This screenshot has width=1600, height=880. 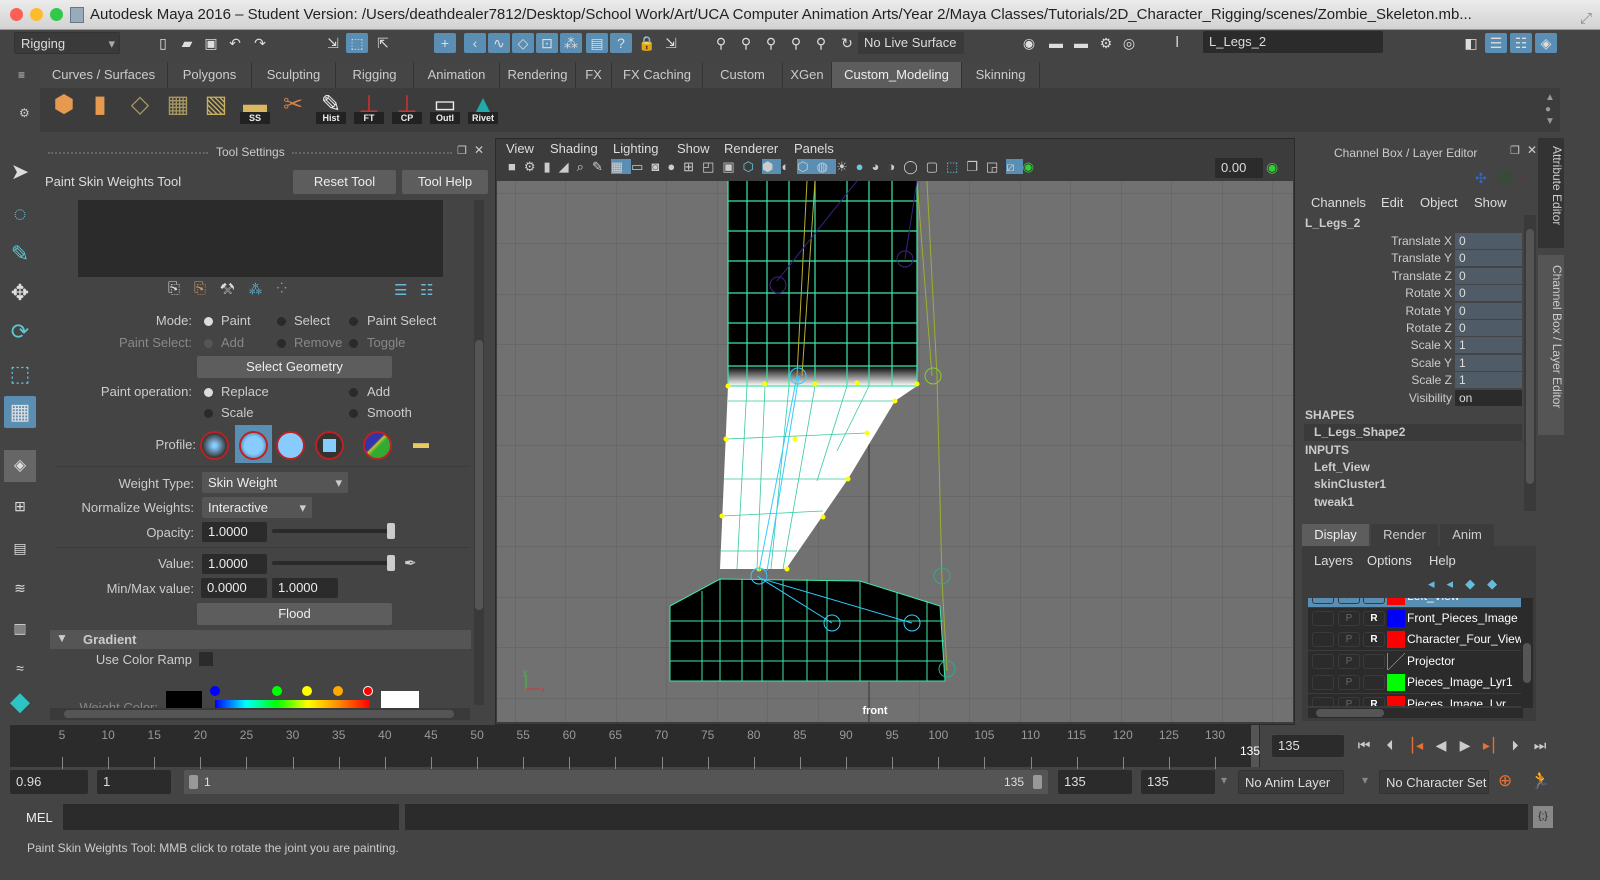 What do you see at coordinates (1293, 42) in the screenshot?
I see `selection-name-field: L_Legs_2` at bounding box center [1293, 42].